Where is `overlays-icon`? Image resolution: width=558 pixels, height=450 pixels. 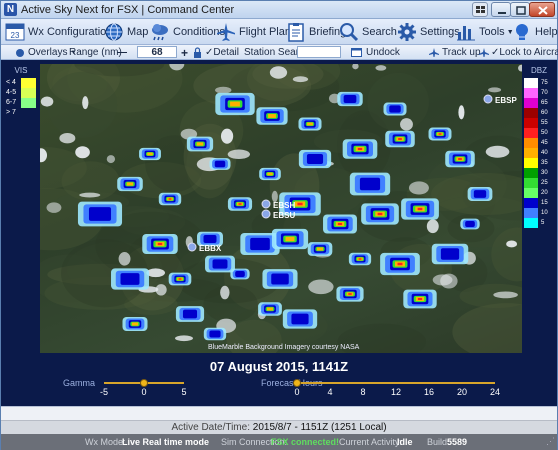
overlays-icon is located at coordinates (20, 52).